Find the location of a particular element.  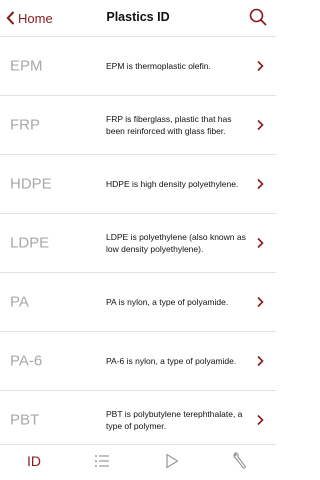

list-item: PA PA is nylon, a type of polyamide. is located at coordinates (138, 302).